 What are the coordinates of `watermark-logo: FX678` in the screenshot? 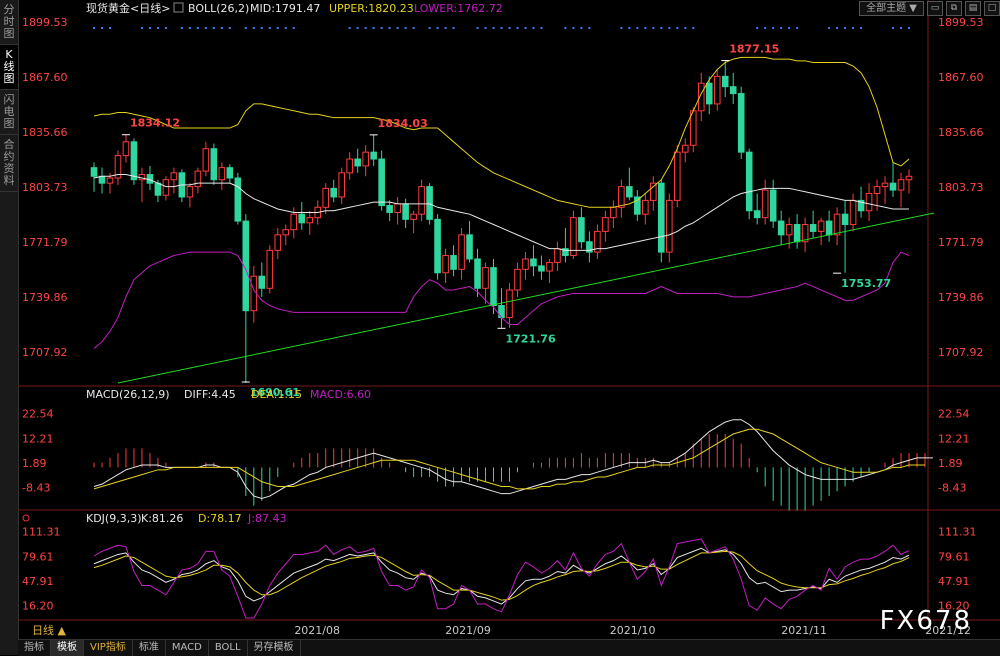 It's located at (925, 621).